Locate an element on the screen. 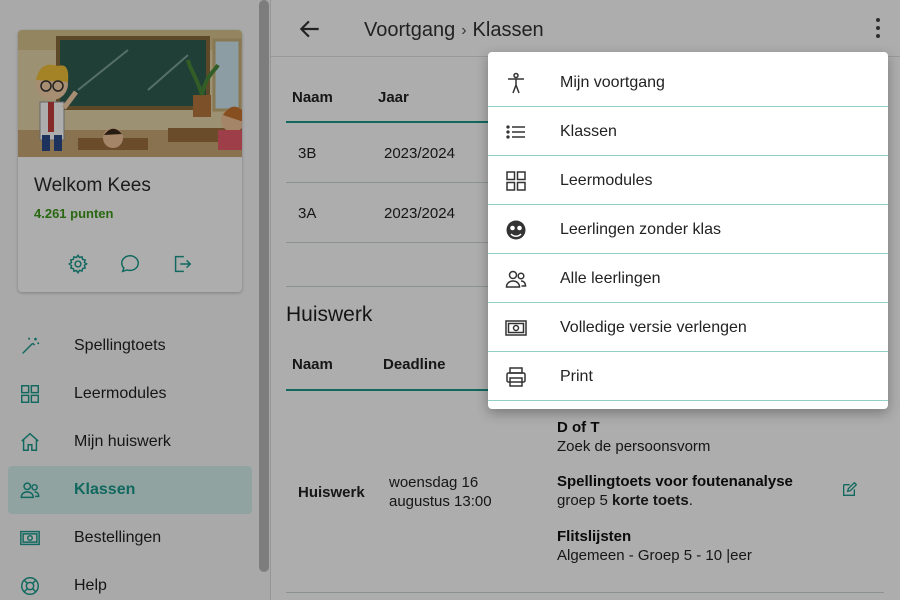  face-icon is located at coordinates (516, 230).